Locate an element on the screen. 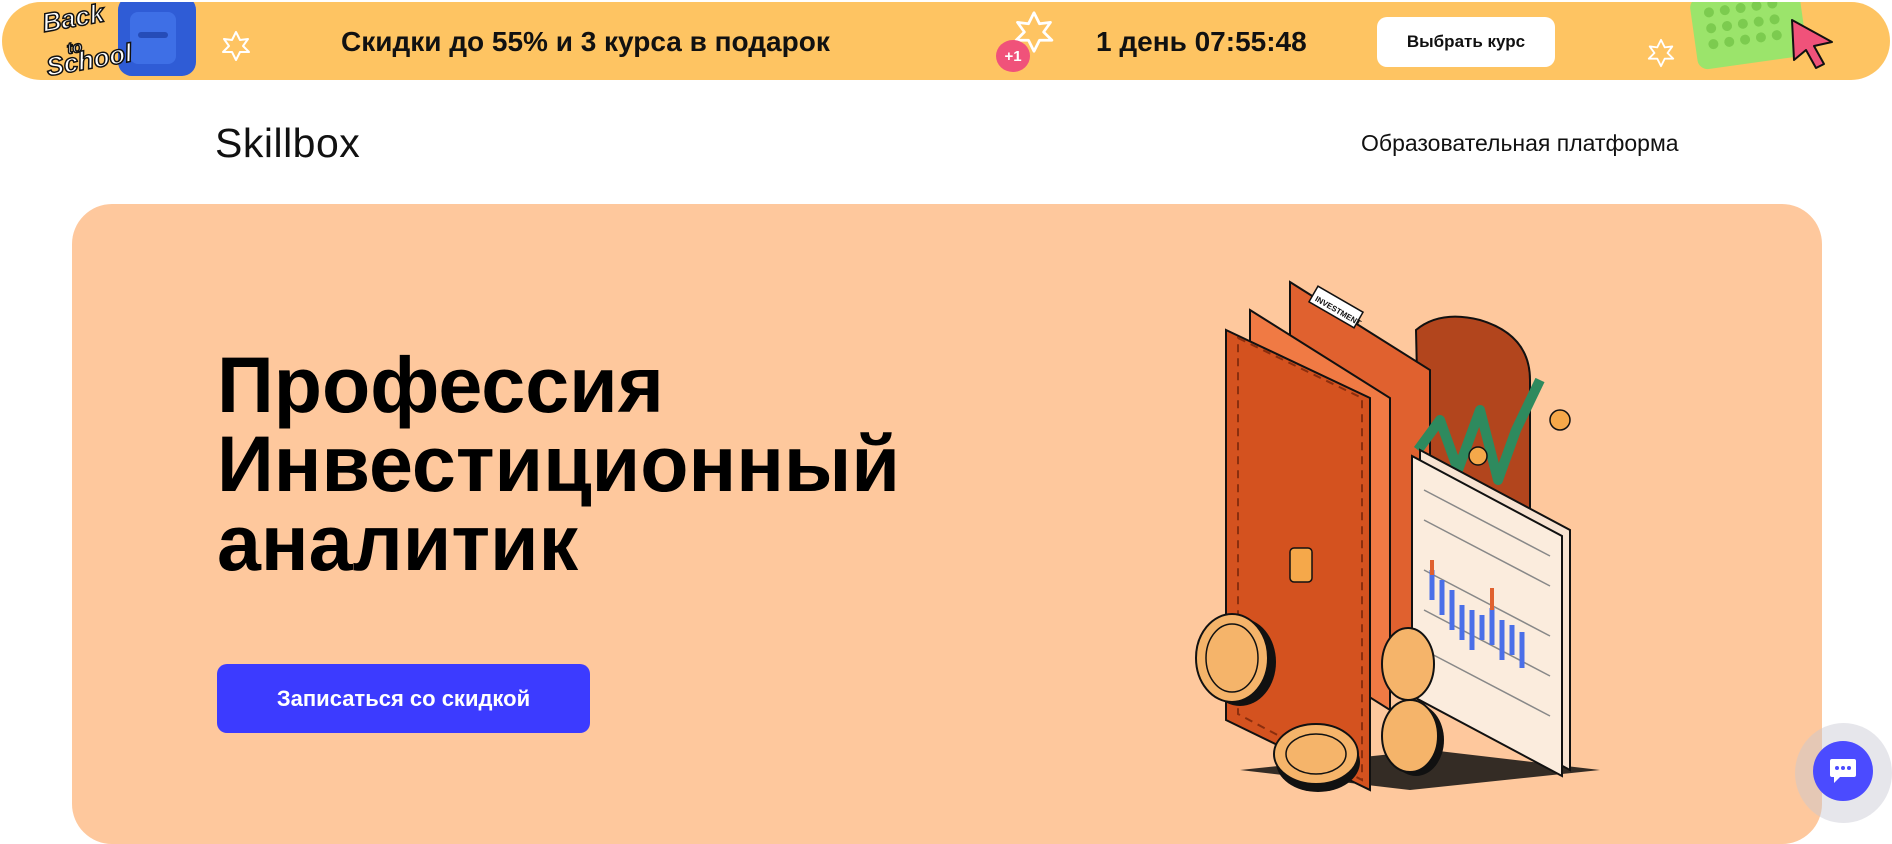  investment-wallet-illustration: INVESTMENT is located at coordinates (1397, 536).